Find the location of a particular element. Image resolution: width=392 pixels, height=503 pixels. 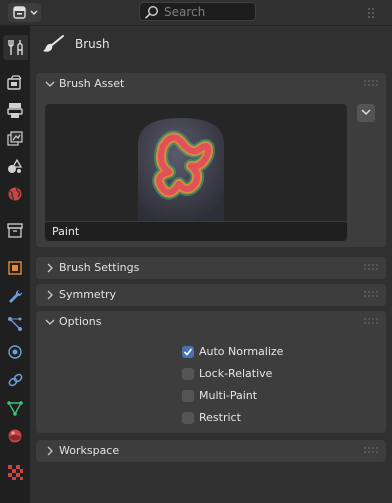

checkmark-icon is located at coordinates (188, 352).